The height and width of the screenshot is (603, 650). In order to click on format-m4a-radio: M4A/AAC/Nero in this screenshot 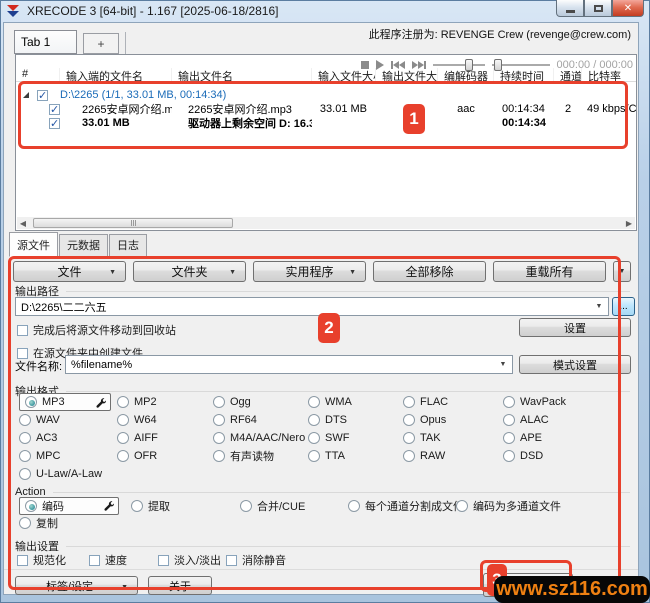, I will do `click(260, 438)`.